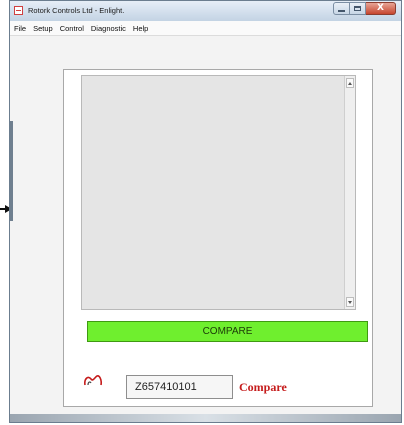 This screenshot has width=404, height=425. Describe the element at coordinates (341, 11) in the screenshot. I see `minimize-icon` at that location.